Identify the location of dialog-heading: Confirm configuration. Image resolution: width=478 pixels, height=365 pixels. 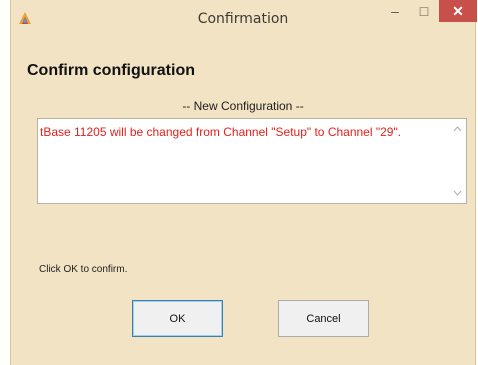
(111, 70).